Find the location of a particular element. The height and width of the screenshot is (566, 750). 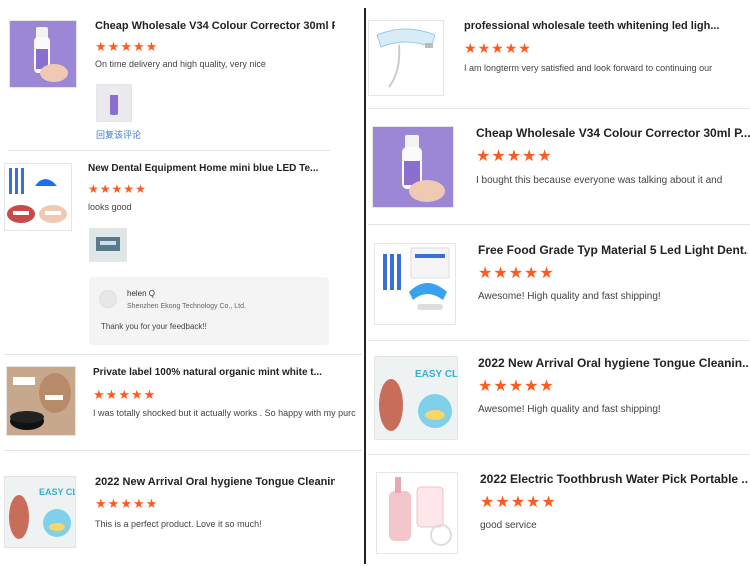

seller-company: Shenzhen Ekong Technology Co., Ltd. is located at coordinates (186, 306).